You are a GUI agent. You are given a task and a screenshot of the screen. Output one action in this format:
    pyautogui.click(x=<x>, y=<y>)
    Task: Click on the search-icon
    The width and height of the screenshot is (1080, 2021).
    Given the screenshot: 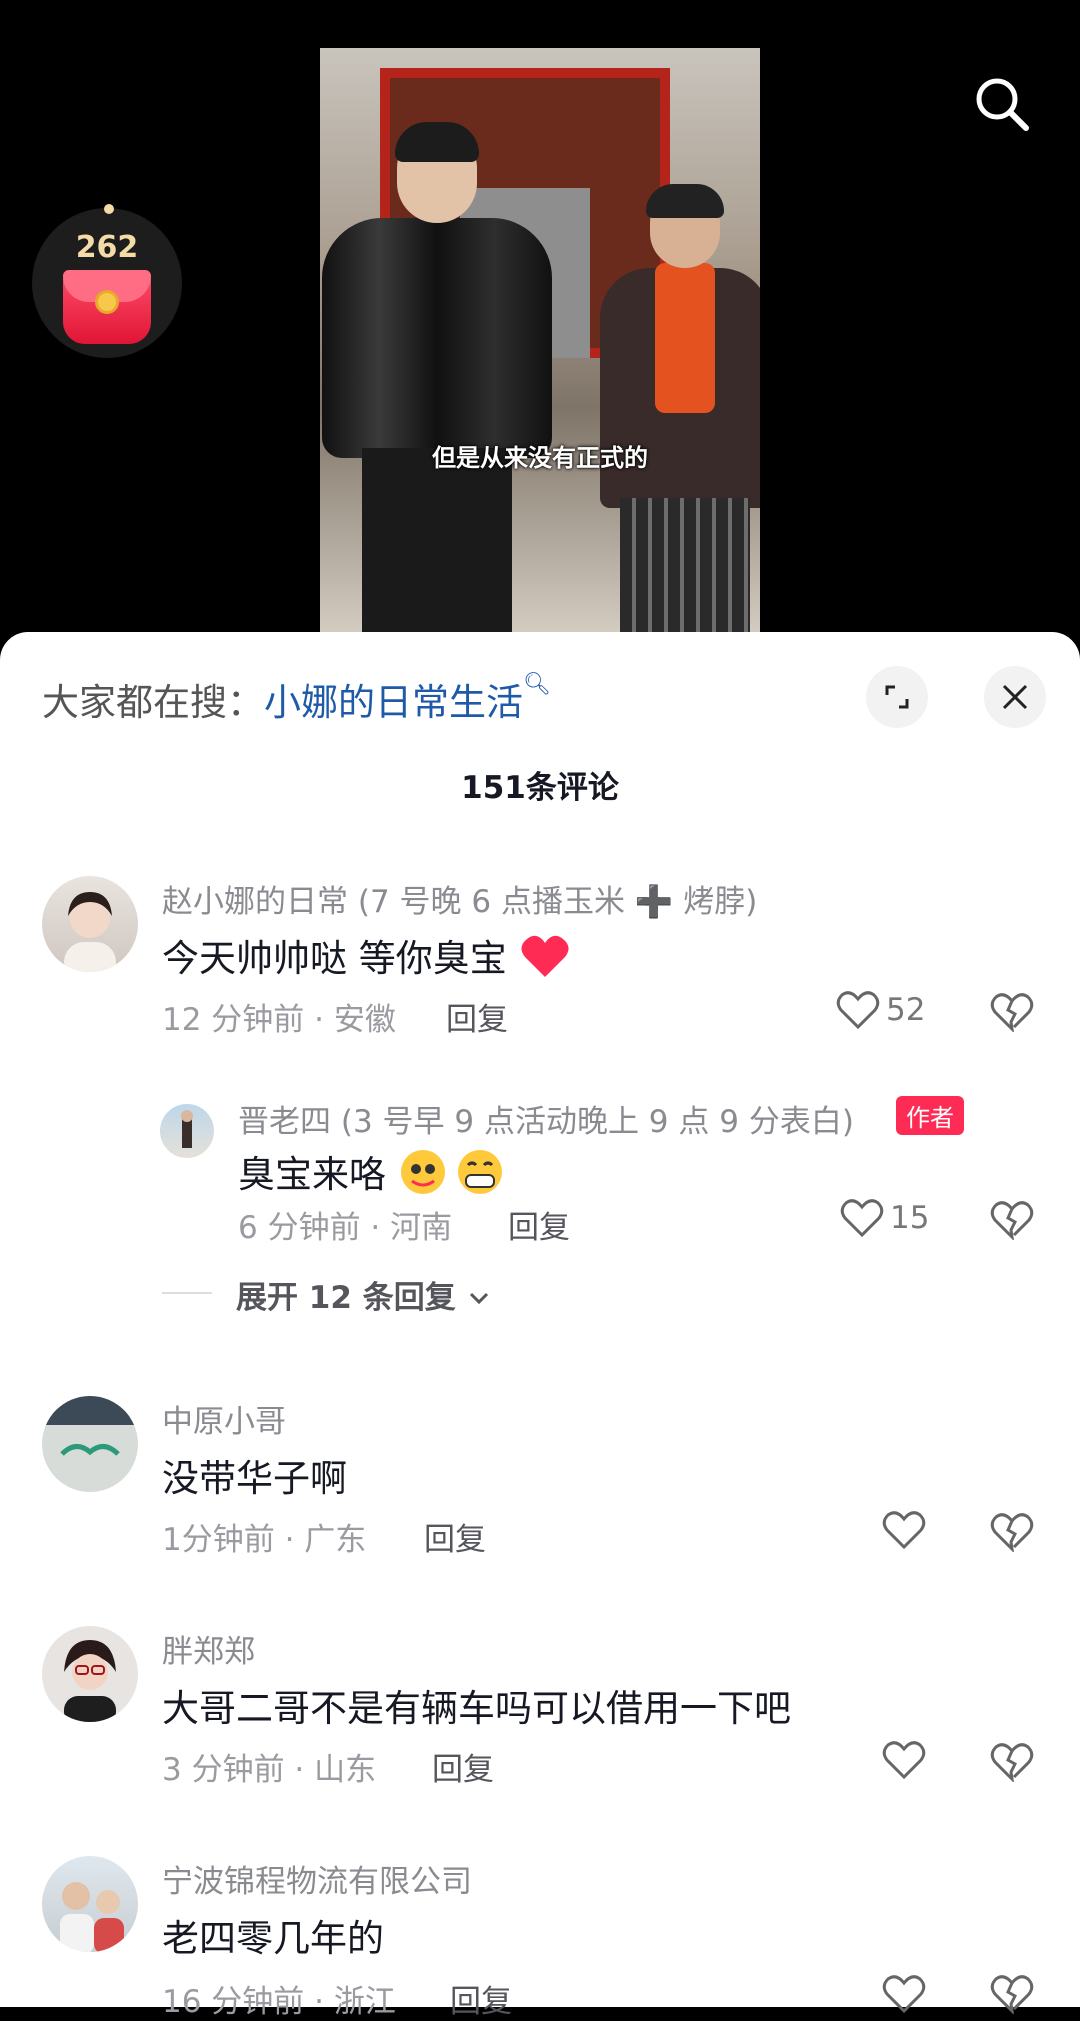 What is the action you would take?
    pyautogui.click(x=1002, y=104)
    